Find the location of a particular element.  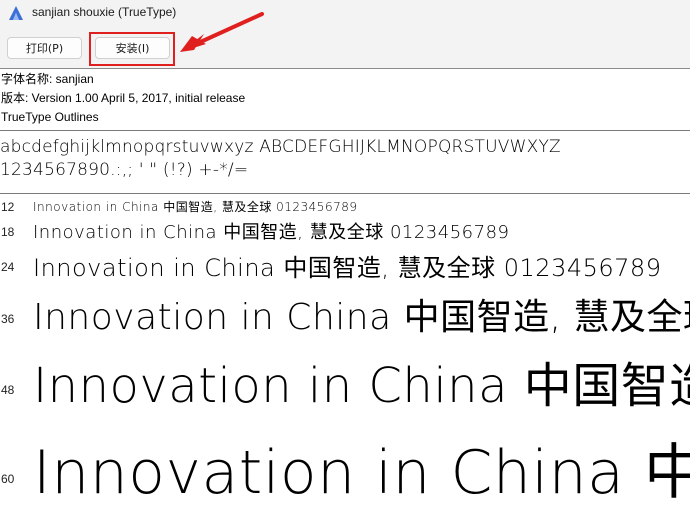

font-name-line: 字体名称: sanjian is located at coordinates (47, 79).